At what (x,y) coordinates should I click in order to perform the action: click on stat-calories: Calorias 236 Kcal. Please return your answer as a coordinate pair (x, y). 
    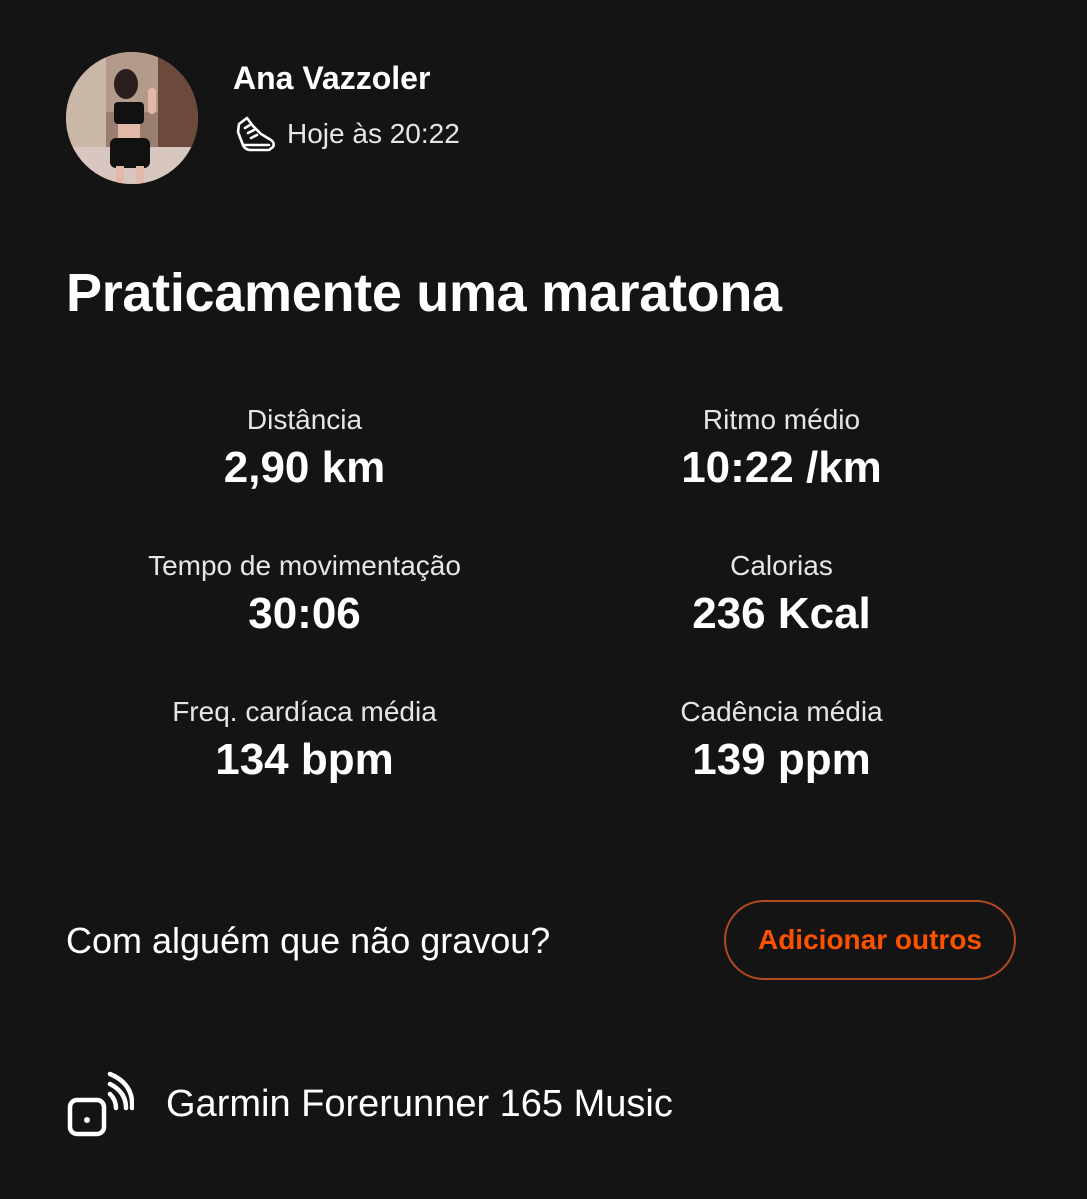
    Looking at the image, I should click on (781, 594).